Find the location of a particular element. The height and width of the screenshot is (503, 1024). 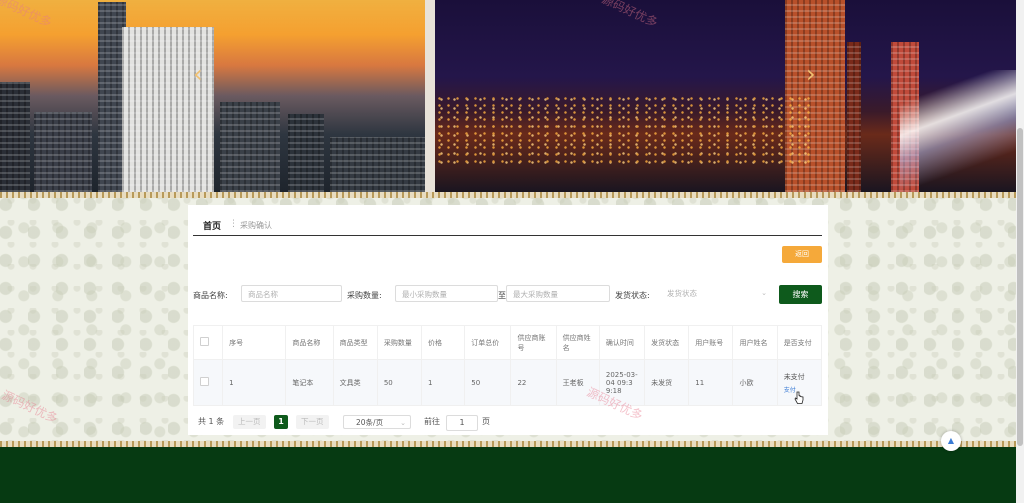

chevron-up-icon: ▲ is located at coordinates (951, 440).